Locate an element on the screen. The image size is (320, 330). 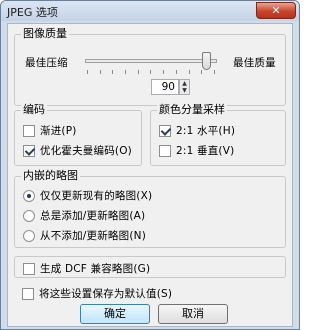
spin-up-icon: ▲ is located at coordinates (184, 83).